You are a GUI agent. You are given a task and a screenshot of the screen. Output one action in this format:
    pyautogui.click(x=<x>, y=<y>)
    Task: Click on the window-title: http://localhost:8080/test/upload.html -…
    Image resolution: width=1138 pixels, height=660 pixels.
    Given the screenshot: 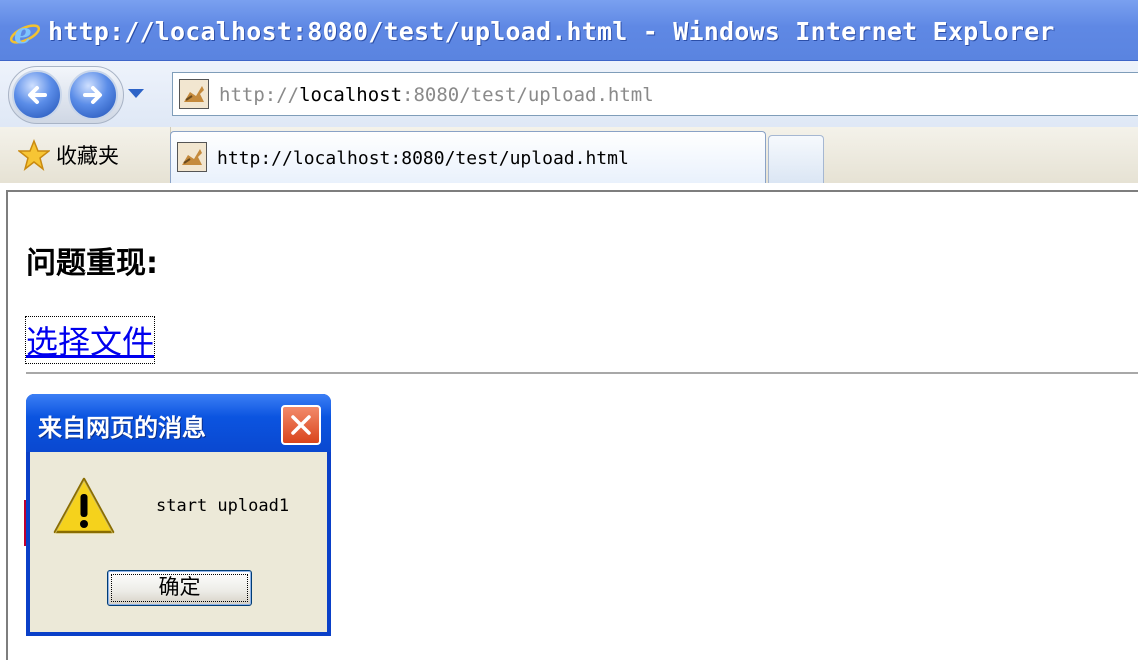 What is the action you would take?
    pyautogui.click(x=551, y=31)
    